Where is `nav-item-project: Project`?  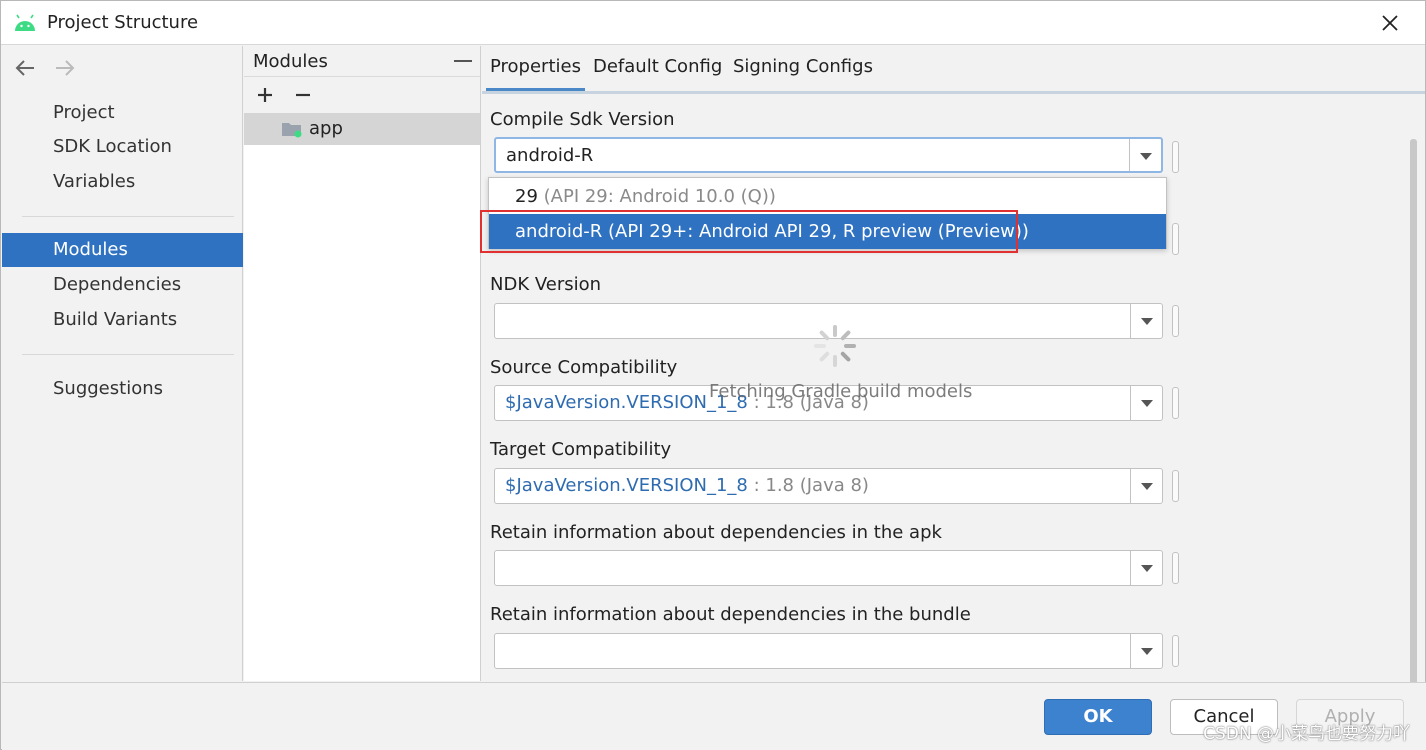
nav-item-project: Project is located at coordinates (122, 113).